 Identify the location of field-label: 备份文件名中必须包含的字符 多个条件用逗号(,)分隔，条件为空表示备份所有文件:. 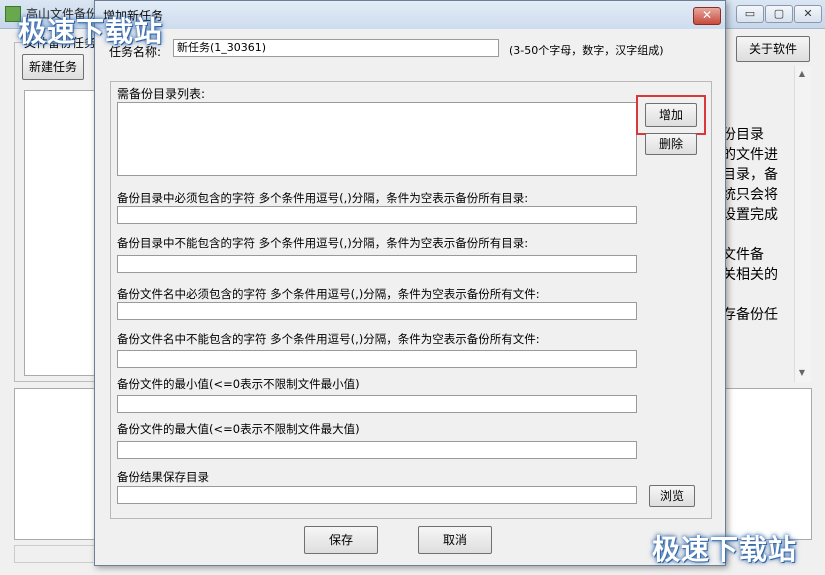
(328, 294).